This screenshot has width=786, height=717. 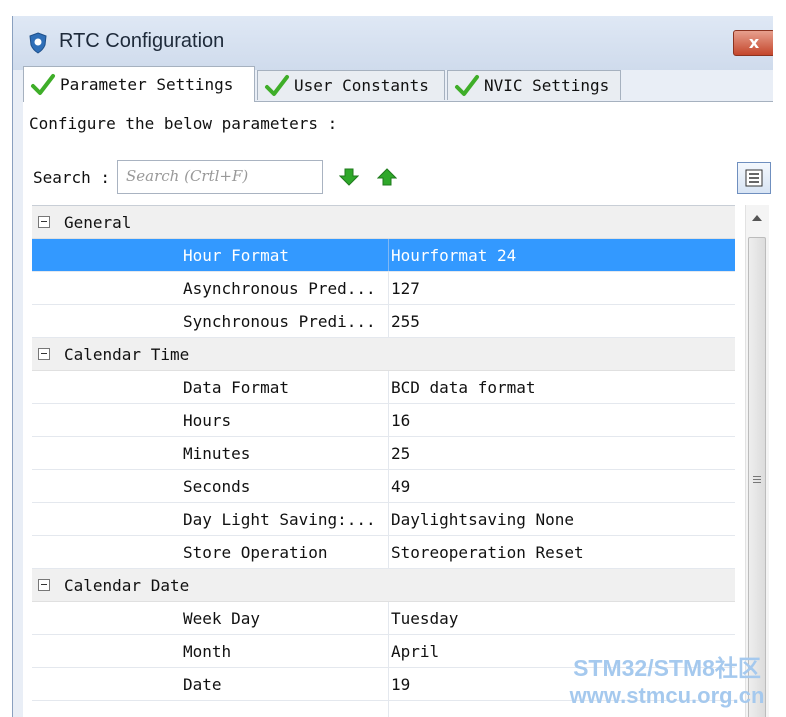 What do you see at coordinates (207, 651) in the screenshot?
I see `parameter-name: Month` at bounding box center [207, 651].